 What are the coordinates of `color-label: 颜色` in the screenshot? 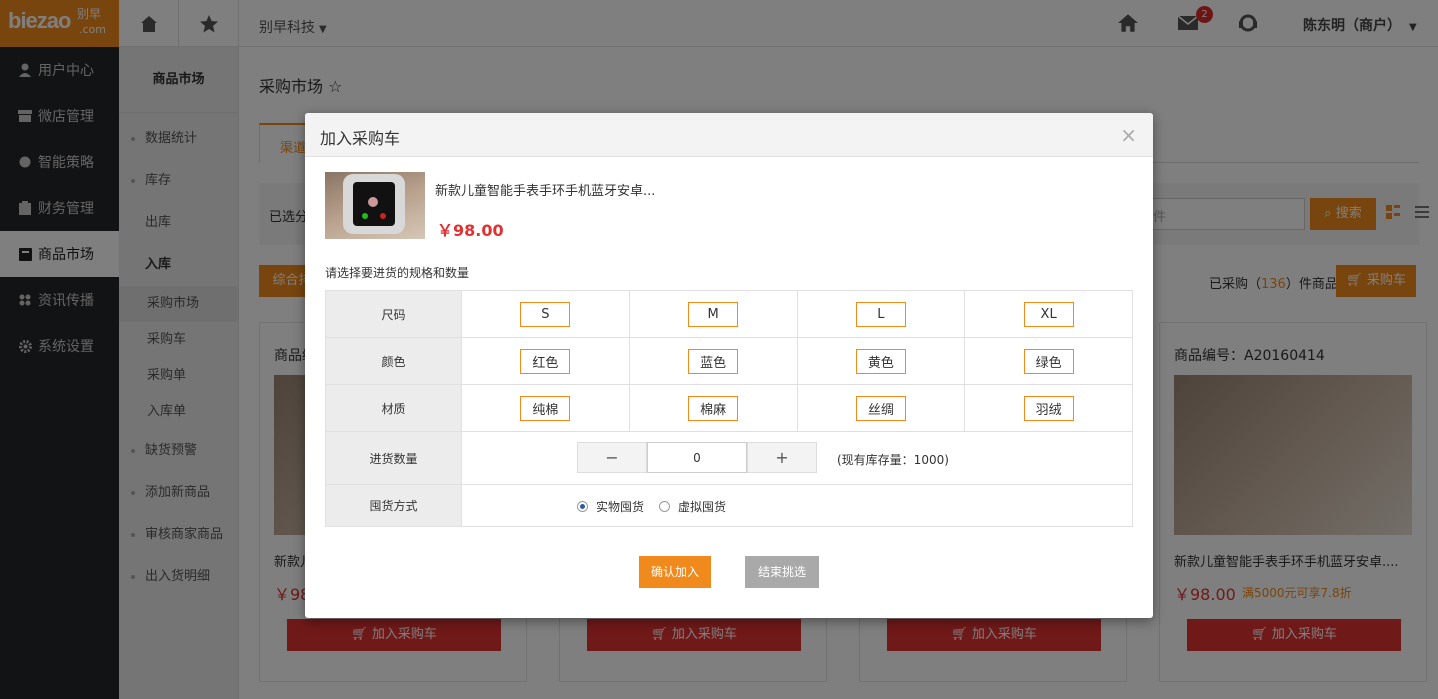 It's located at (393, 361).